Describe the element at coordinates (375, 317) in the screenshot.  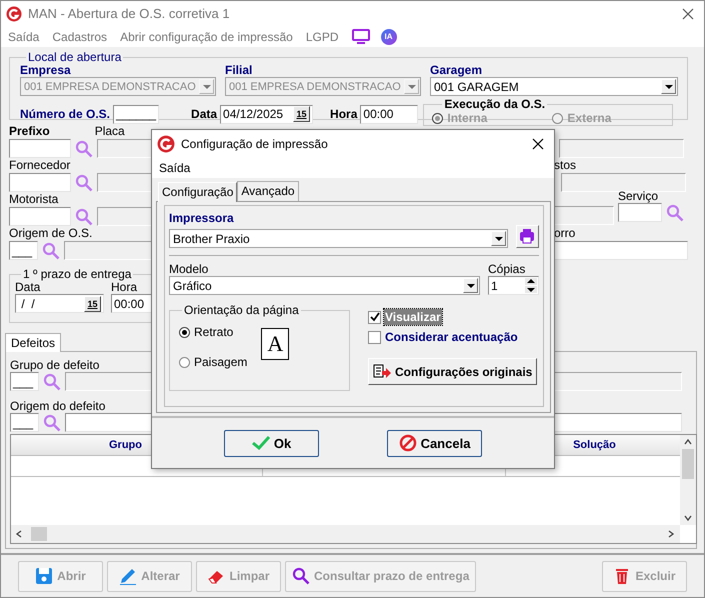
I see `check-icon` at that location.